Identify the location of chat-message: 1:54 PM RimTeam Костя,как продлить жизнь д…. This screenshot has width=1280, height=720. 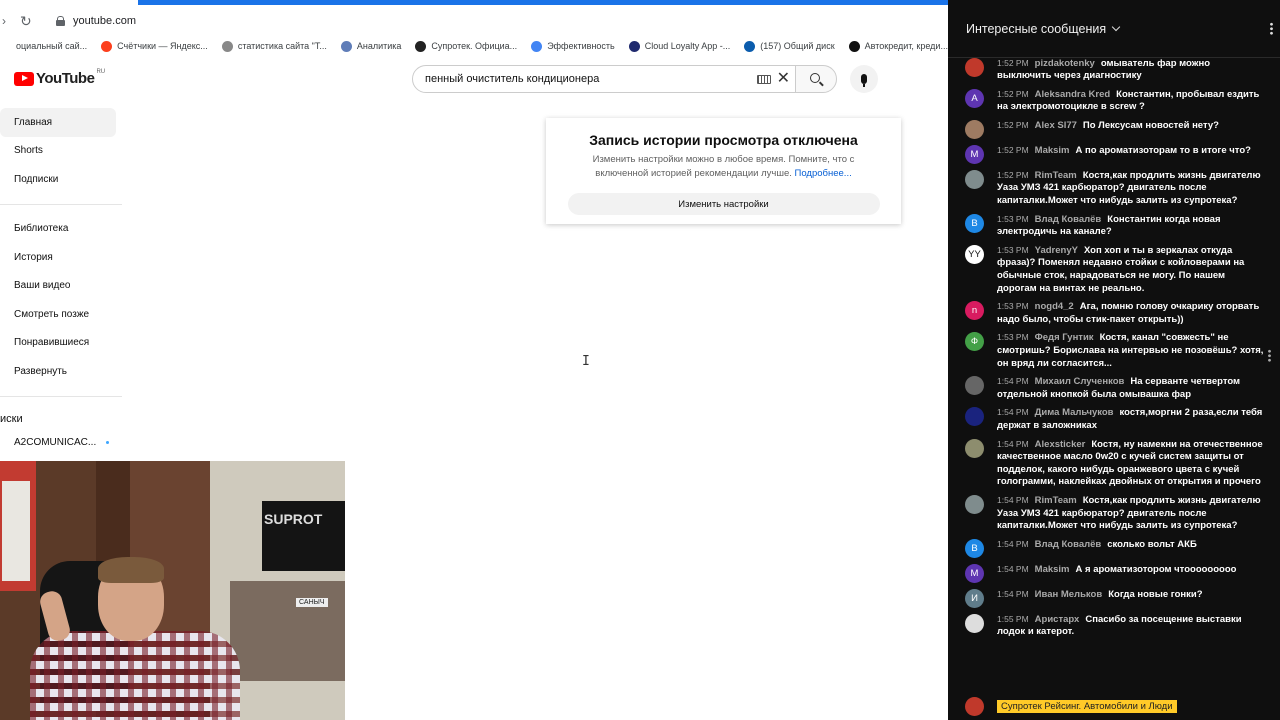
(1114, 513).